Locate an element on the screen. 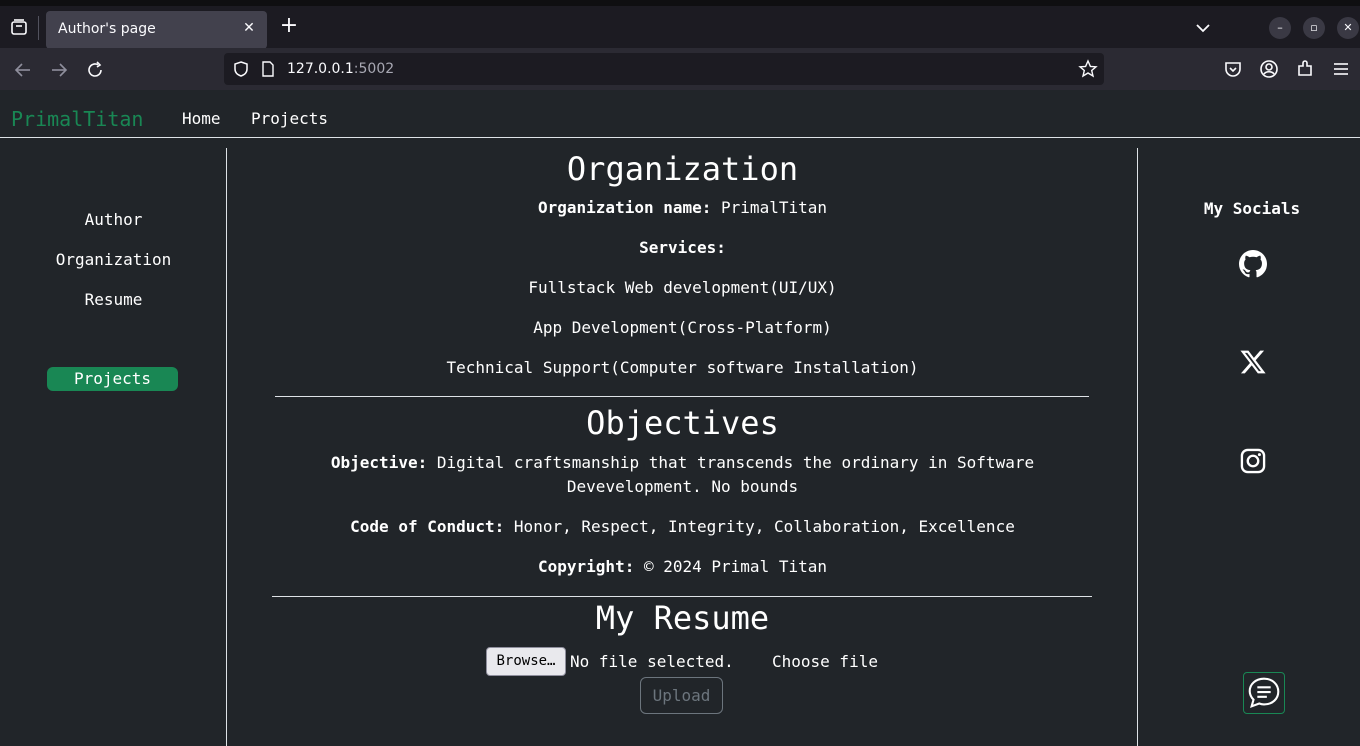 This screenshot has width=1360, height=746. address-bar: 127.0.0.1:5002 is located at coordinates (664, 69).